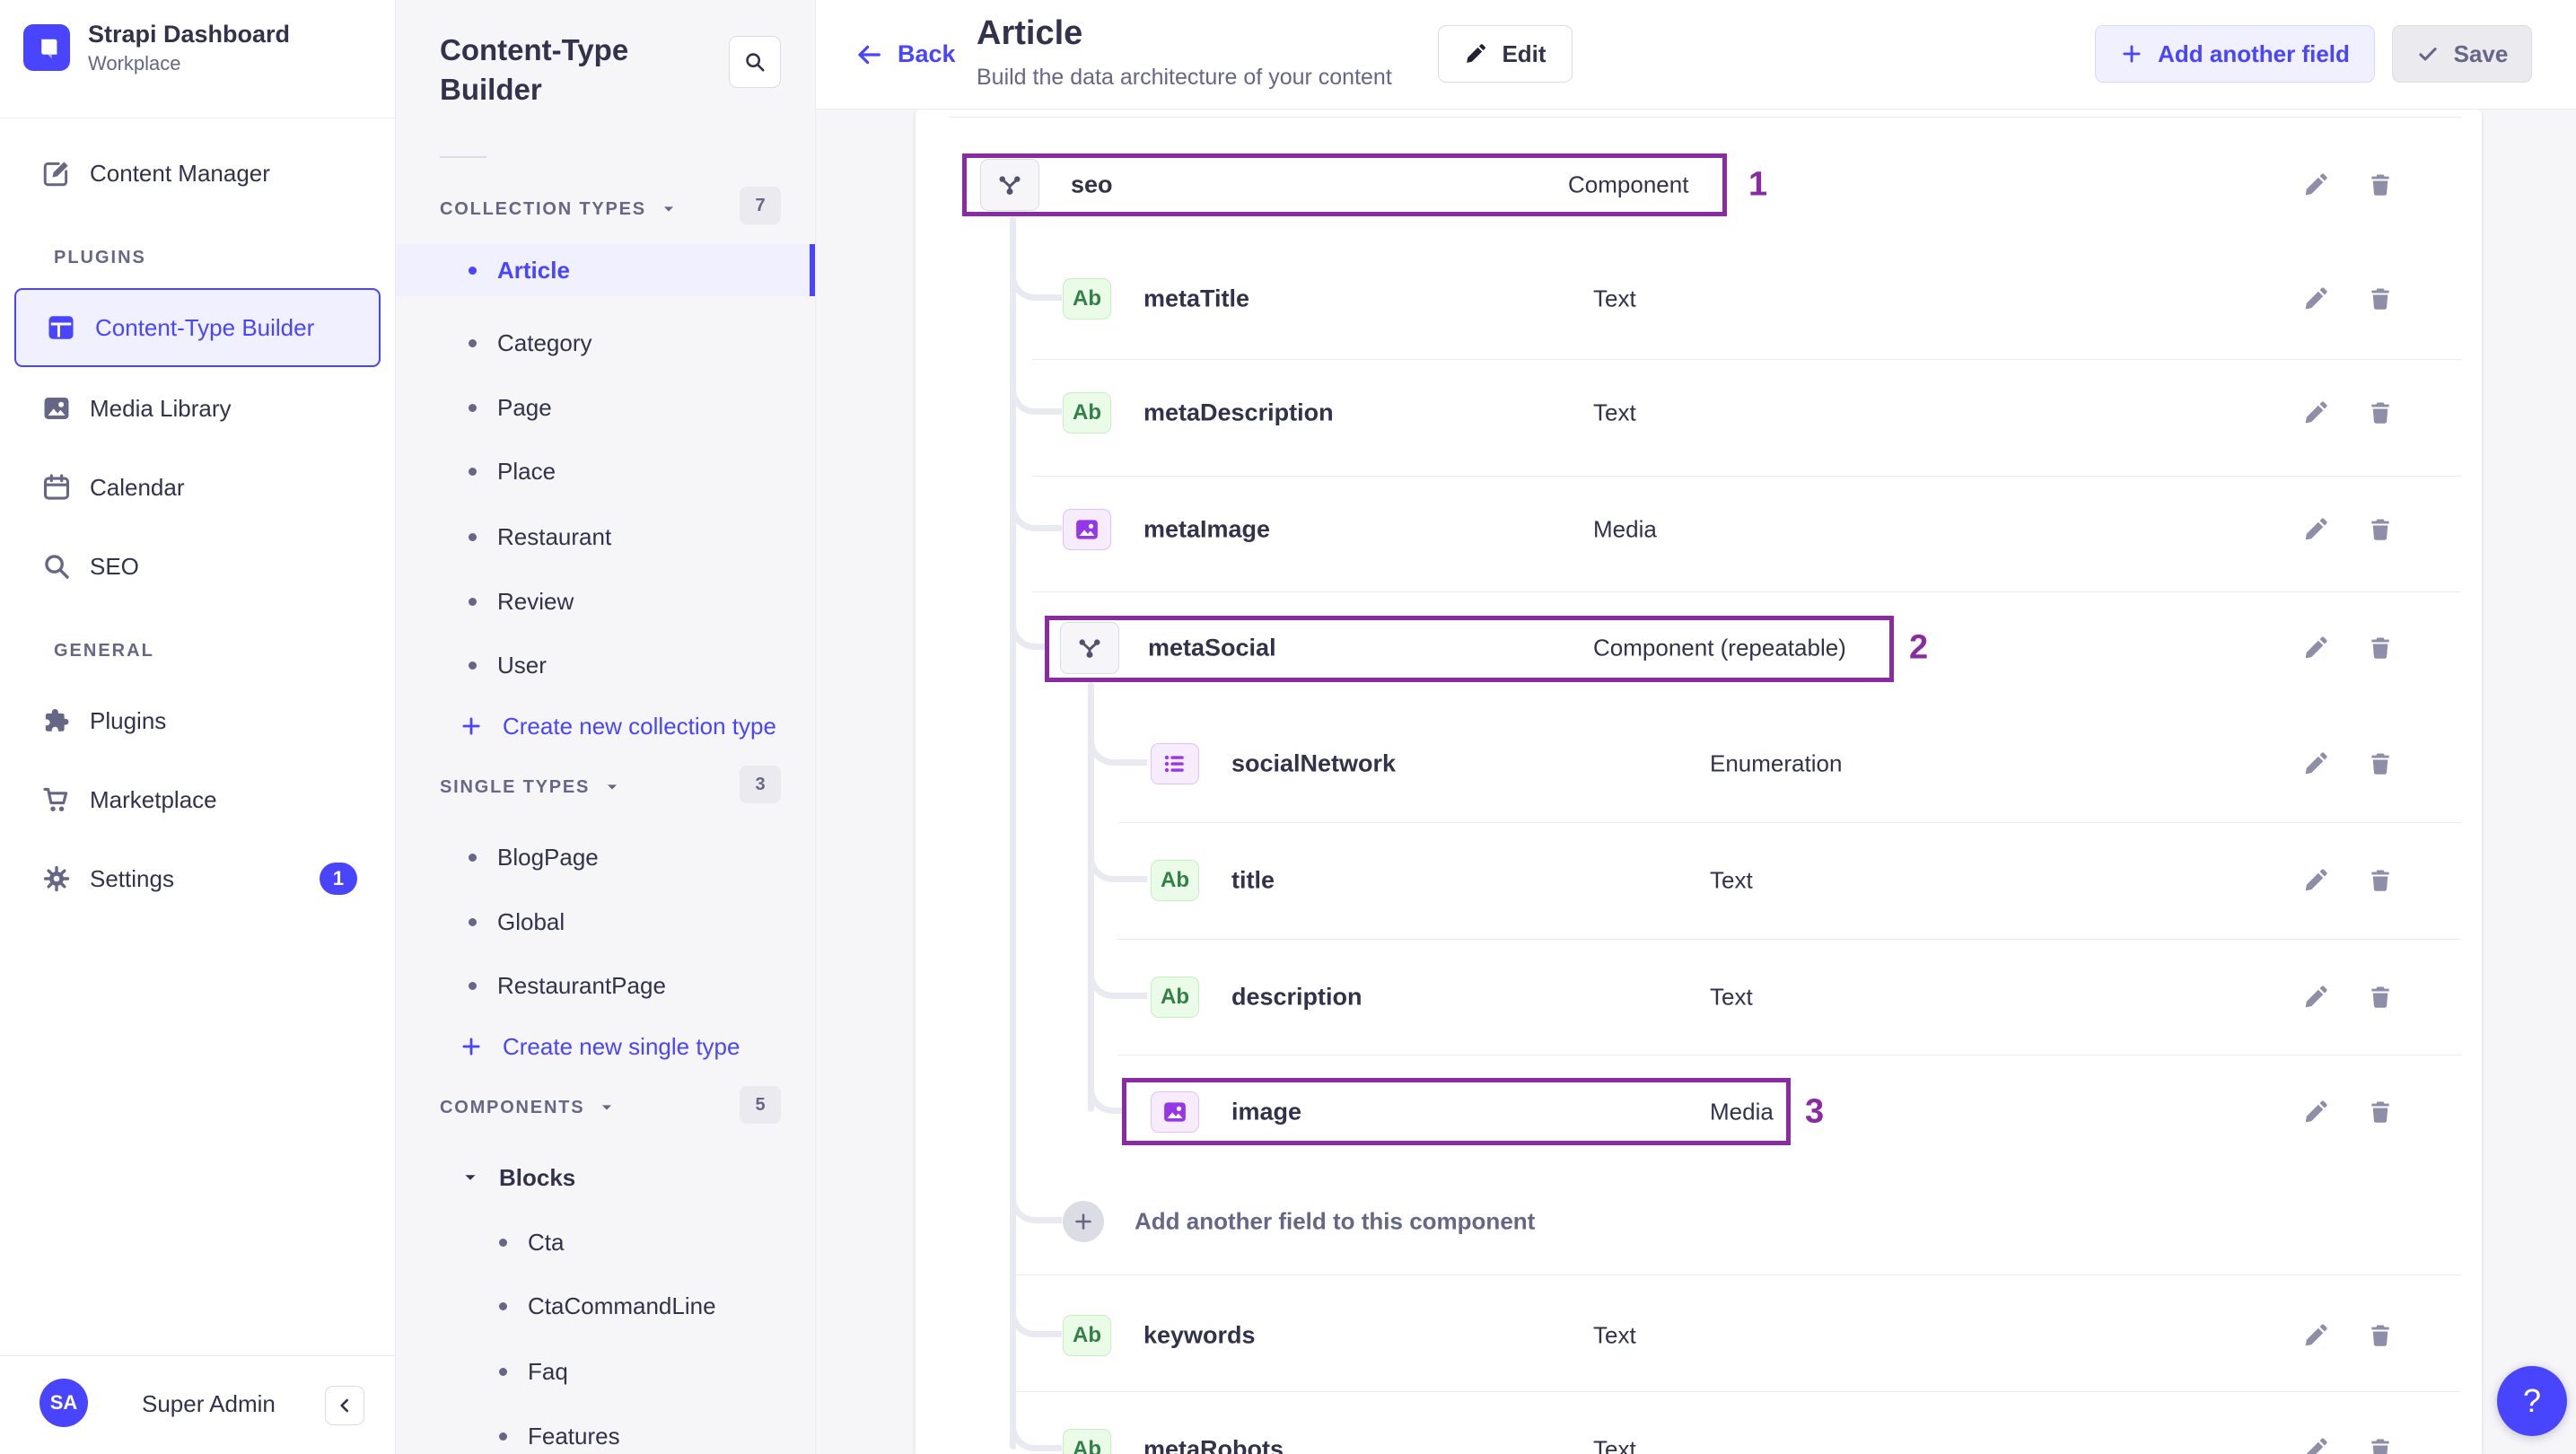 The width and height of the screenshot is (2576, 1454). What do you see at coordinates (515, 786) in the screenshot?
I see `section-label: SINGLE TYPES` at bounding box center [515, 786].